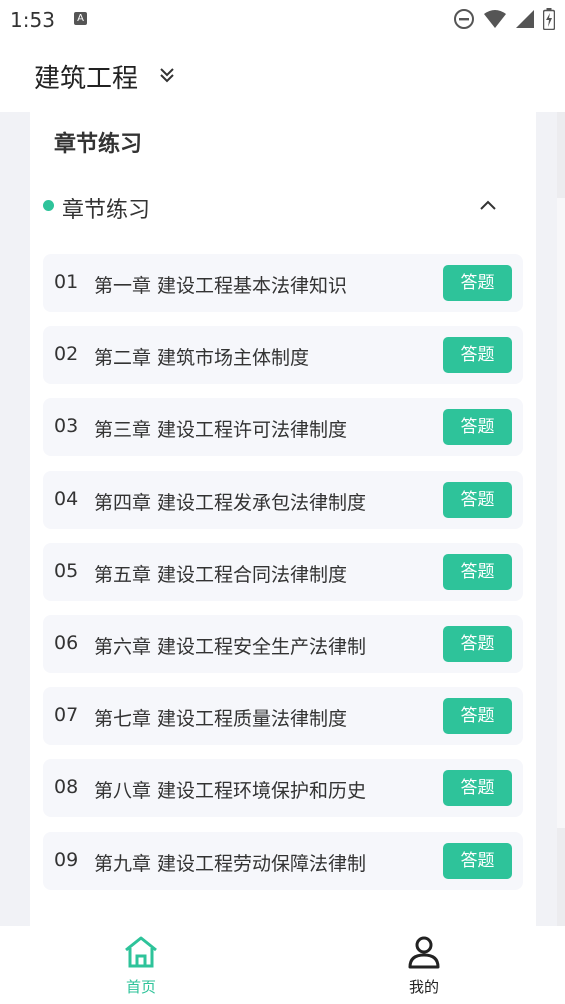  I want to click on chapter-number: 02, so click(66, 354).